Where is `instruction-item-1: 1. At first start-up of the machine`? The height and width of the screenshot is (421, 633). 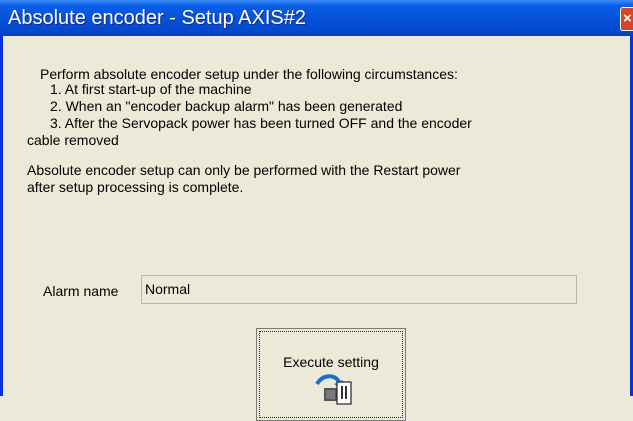 instruction-item-1: 1. At first start-up of the machine is located at coordinates (151, 89).